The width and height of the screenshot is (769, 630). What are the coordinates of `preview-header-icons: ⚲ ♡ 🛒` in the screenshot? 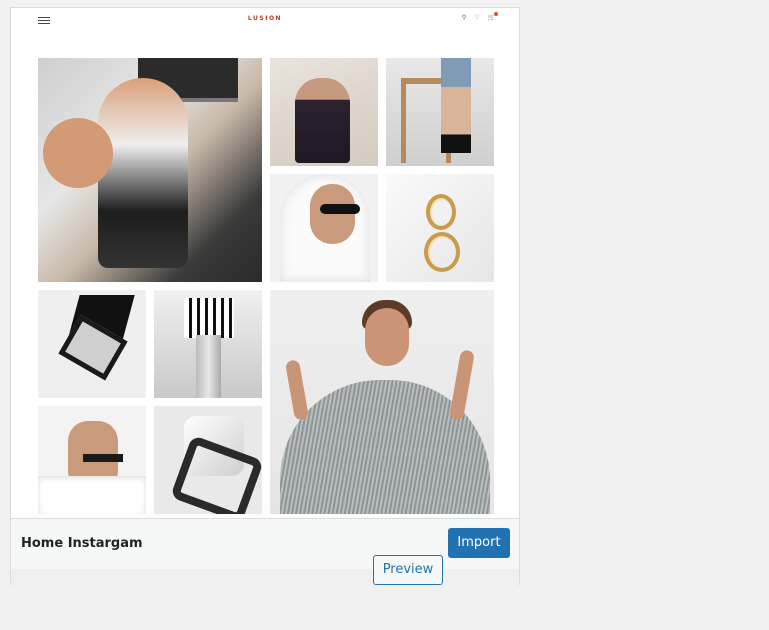 It's located at (475, 17).